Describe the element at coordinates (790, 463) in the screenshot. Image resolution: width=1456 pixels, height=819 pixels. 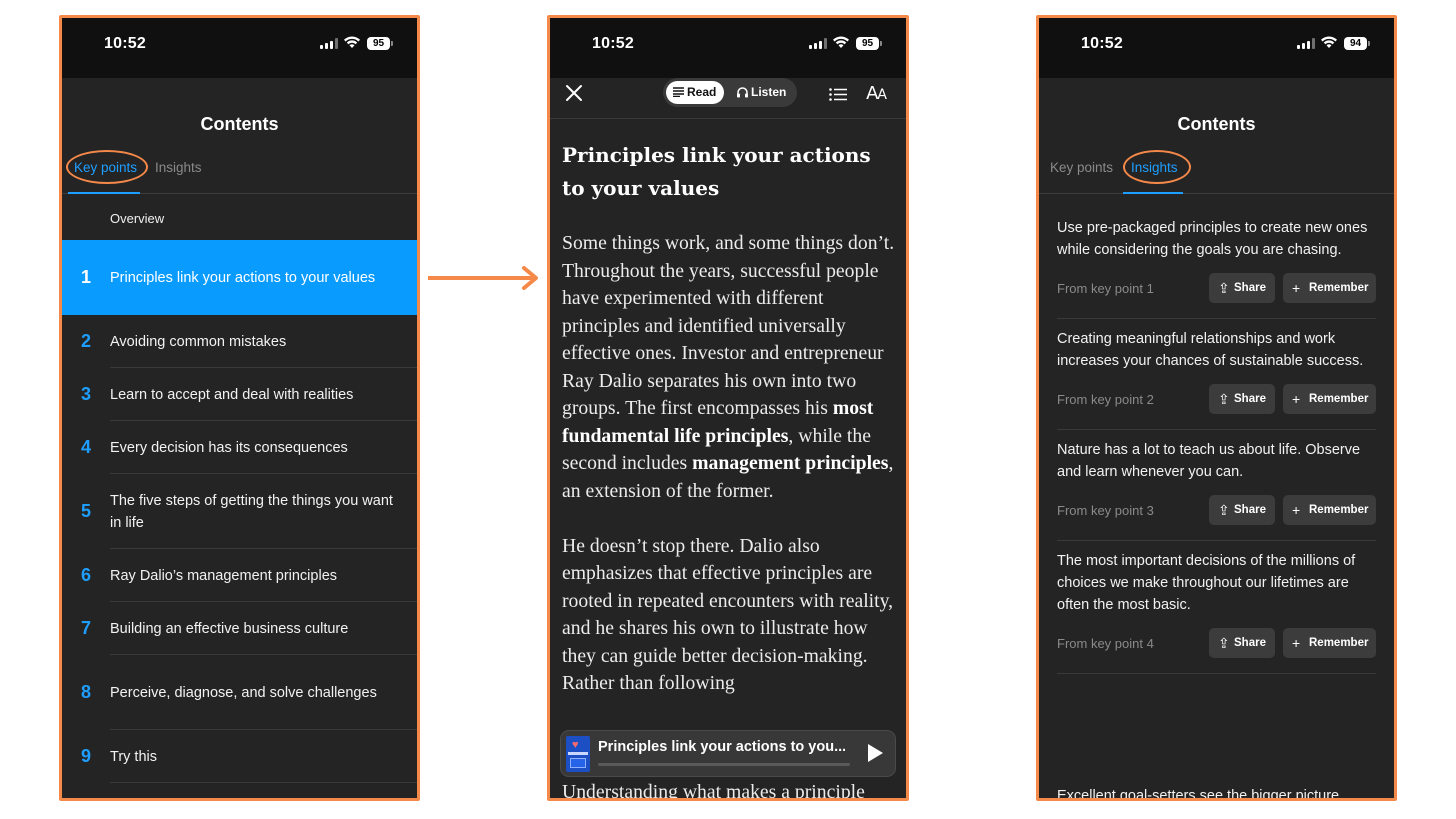
I see `bold-text: management principles` at that location.